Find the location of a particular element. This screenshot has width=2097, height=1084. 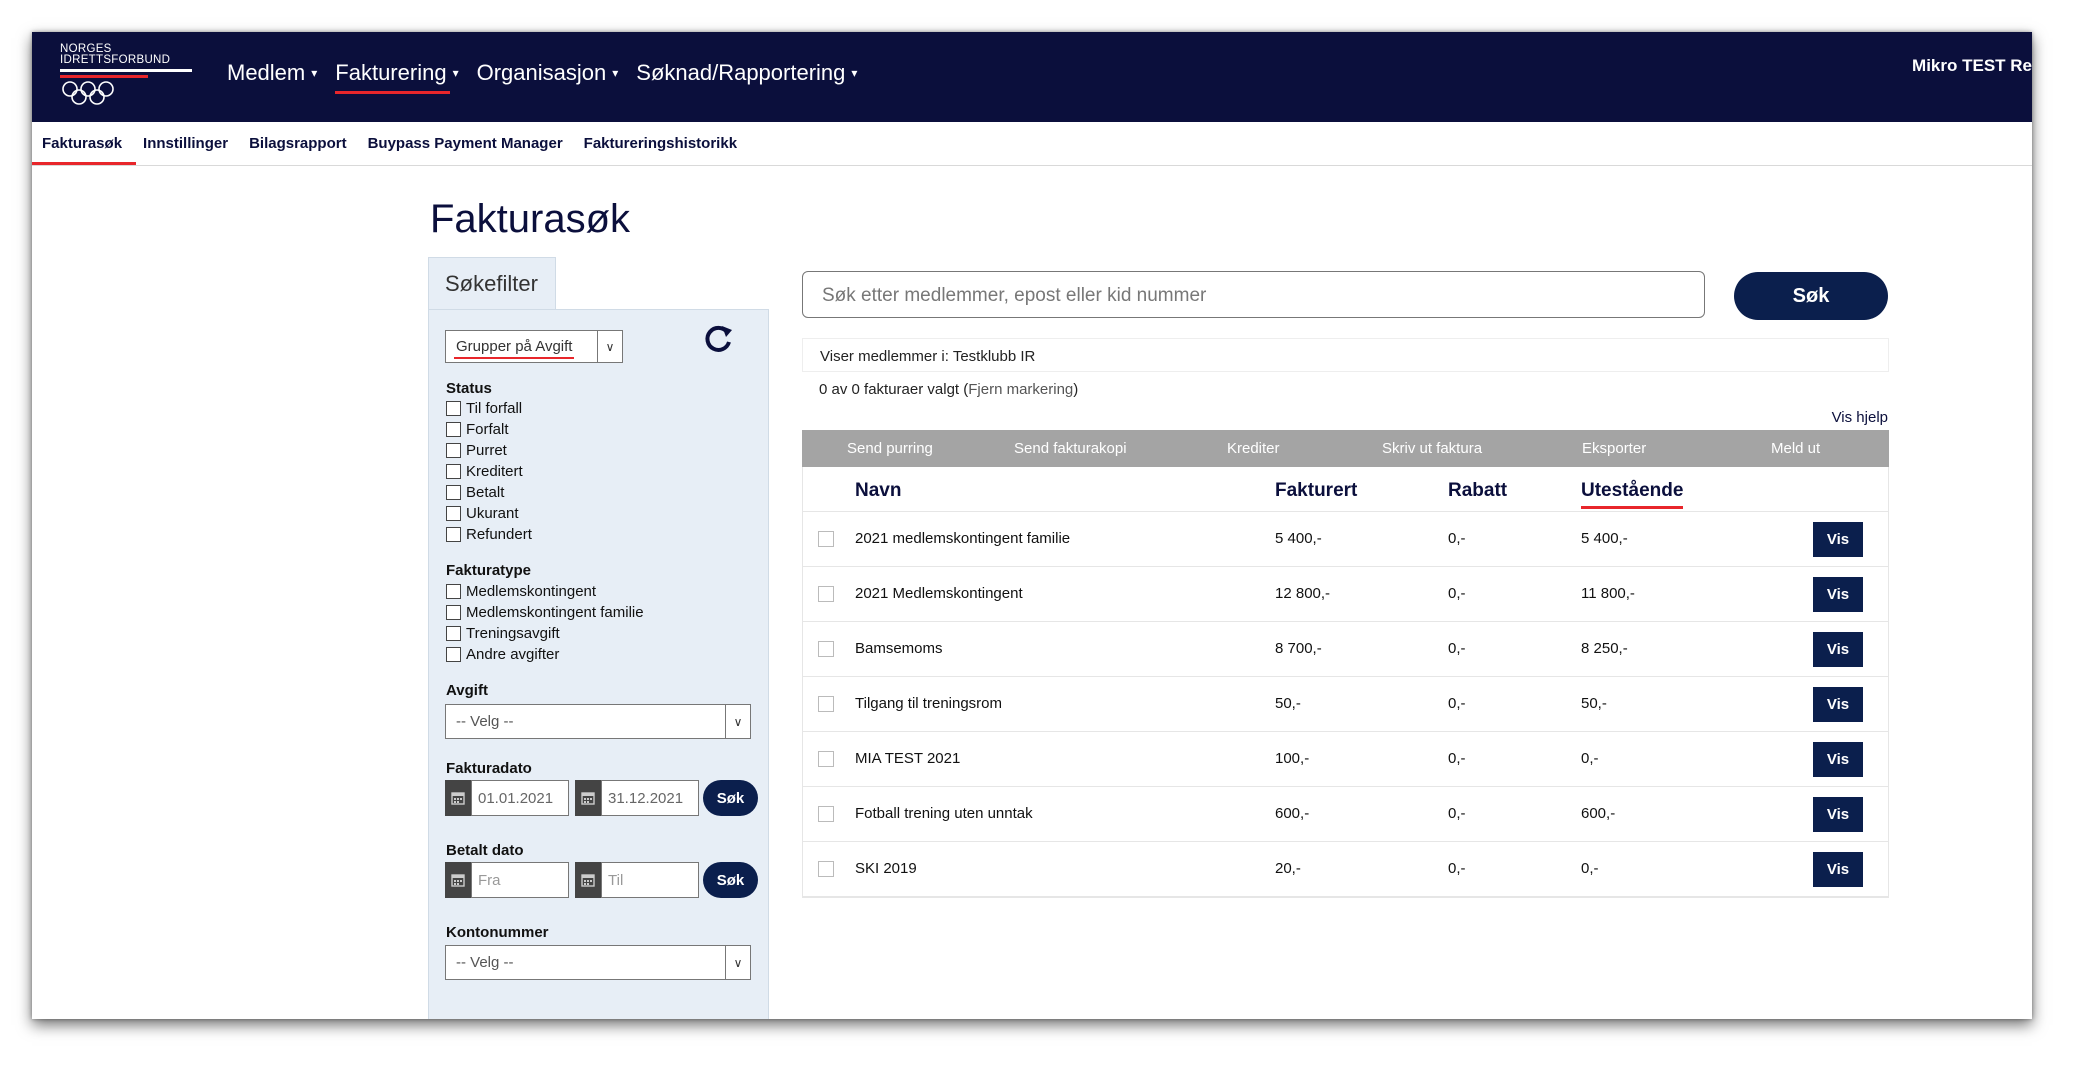

checkbox-label: Til forfall is located at coordinates (494, 408).